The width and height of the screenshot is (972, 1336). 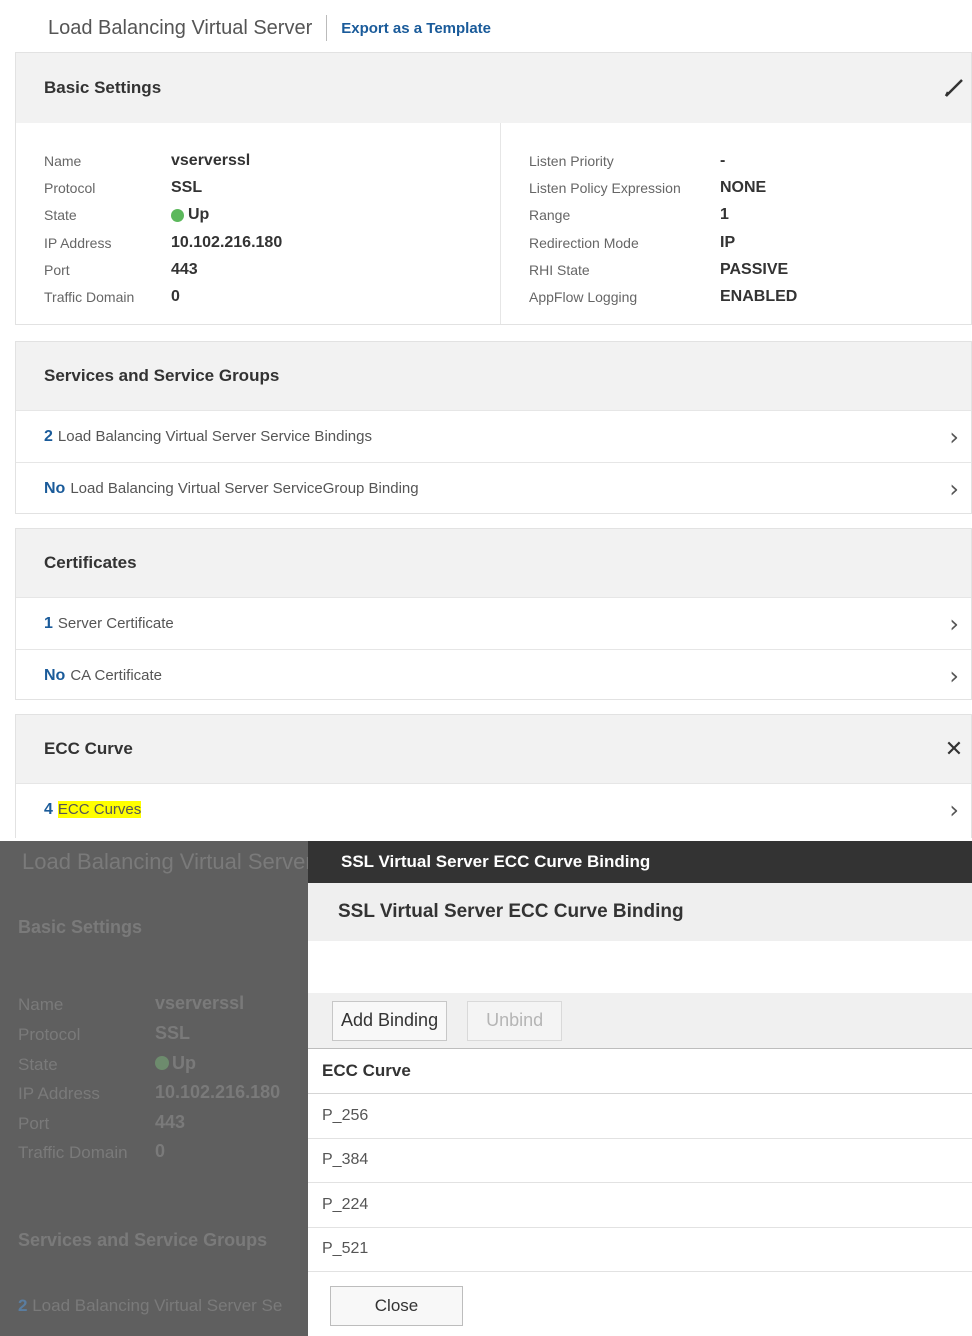 What do you see at coordinates (640, 1250) in the screenshot?
I see `table-row: P_521` at bounding box center [640, 1250].